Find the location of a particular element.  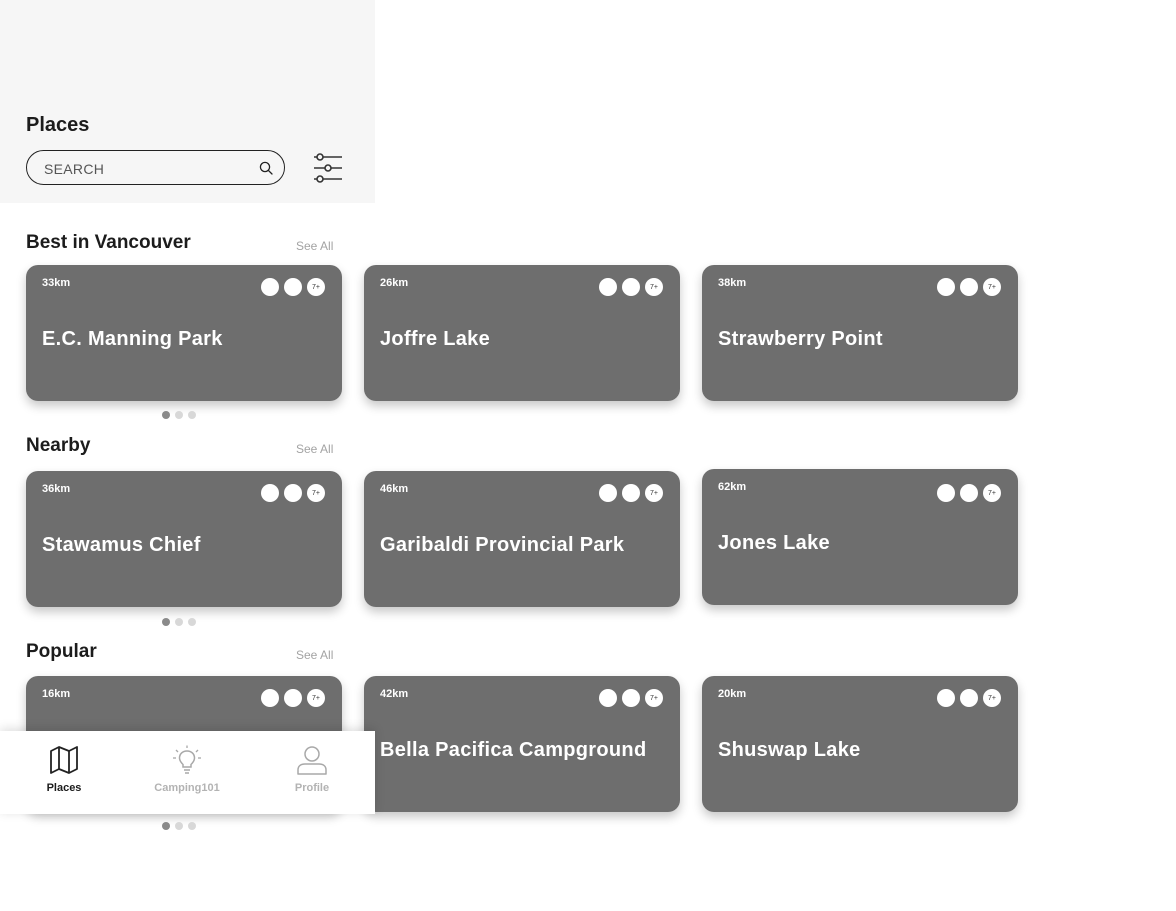

place-card: 36km 7+ Stawamus Chief is located at coordinates (184, 539).